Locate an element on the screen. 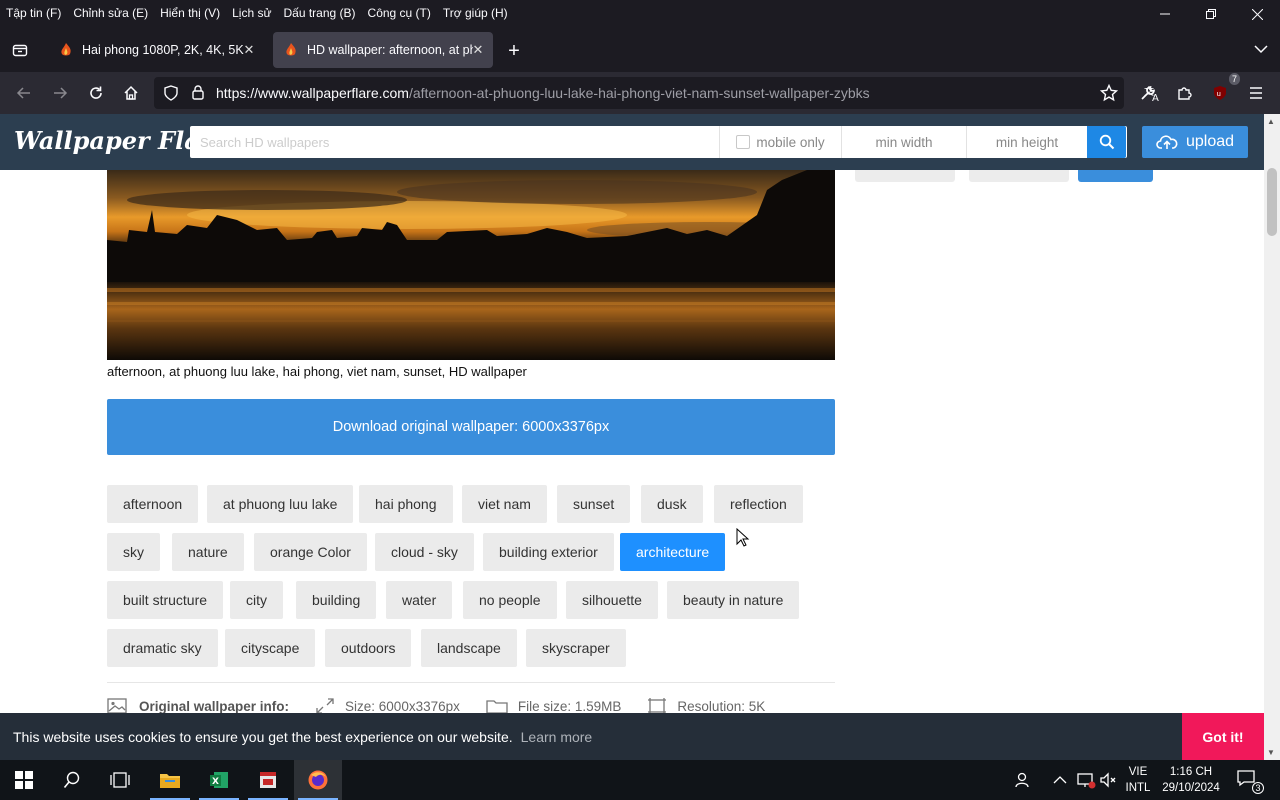 The width and height of the screenshot is (1280, 800). upload-button: upload is located at coordinates (1195, 142).